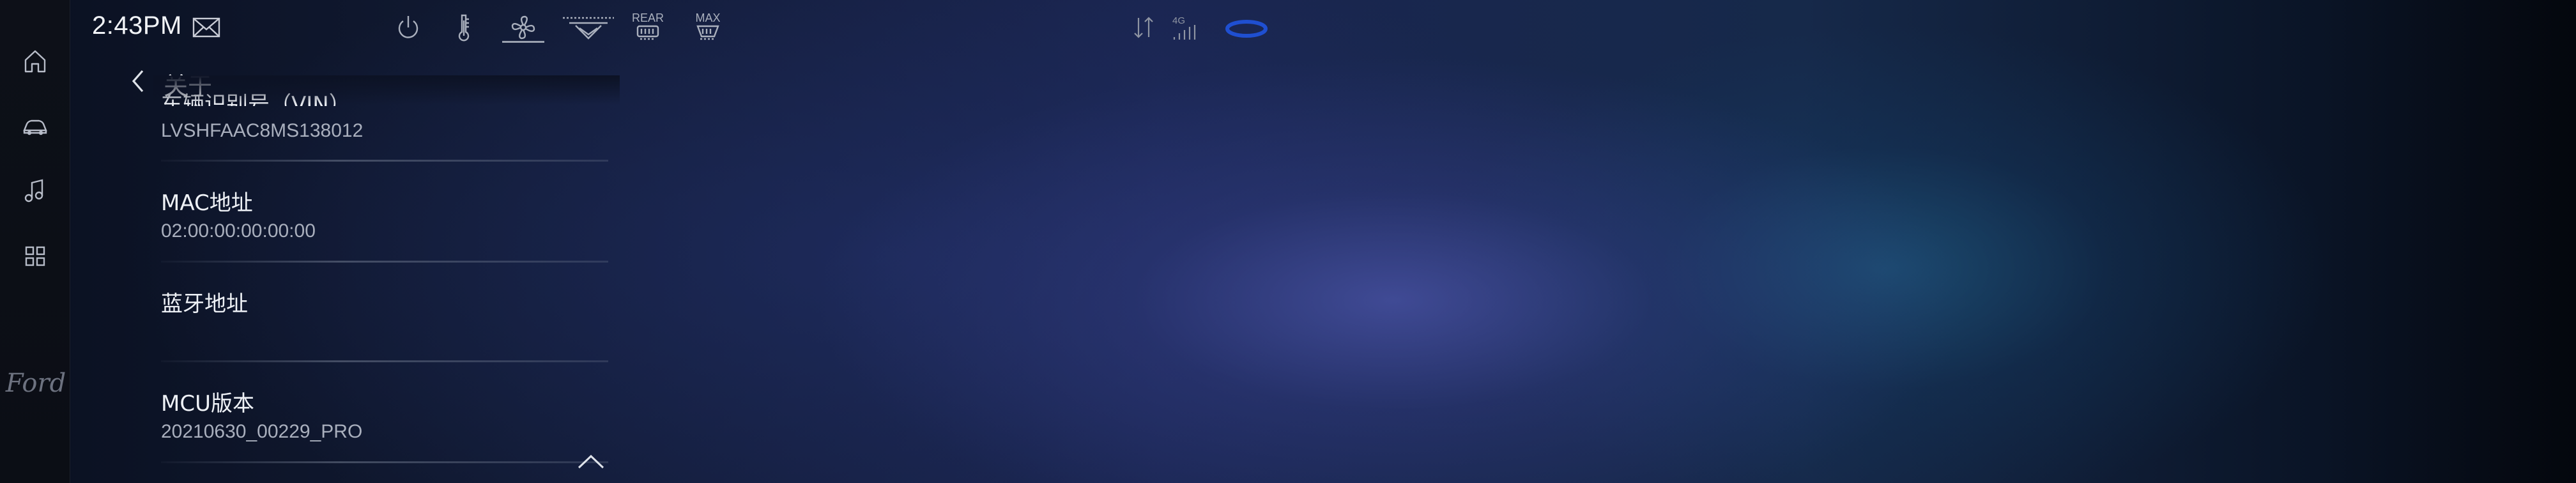 Image resolution: width=2576 pixels, height=483 pixels. Describe the element at coordinates (588, 27) in the screenshot. I see `windshield-defrost-icon` at that location.